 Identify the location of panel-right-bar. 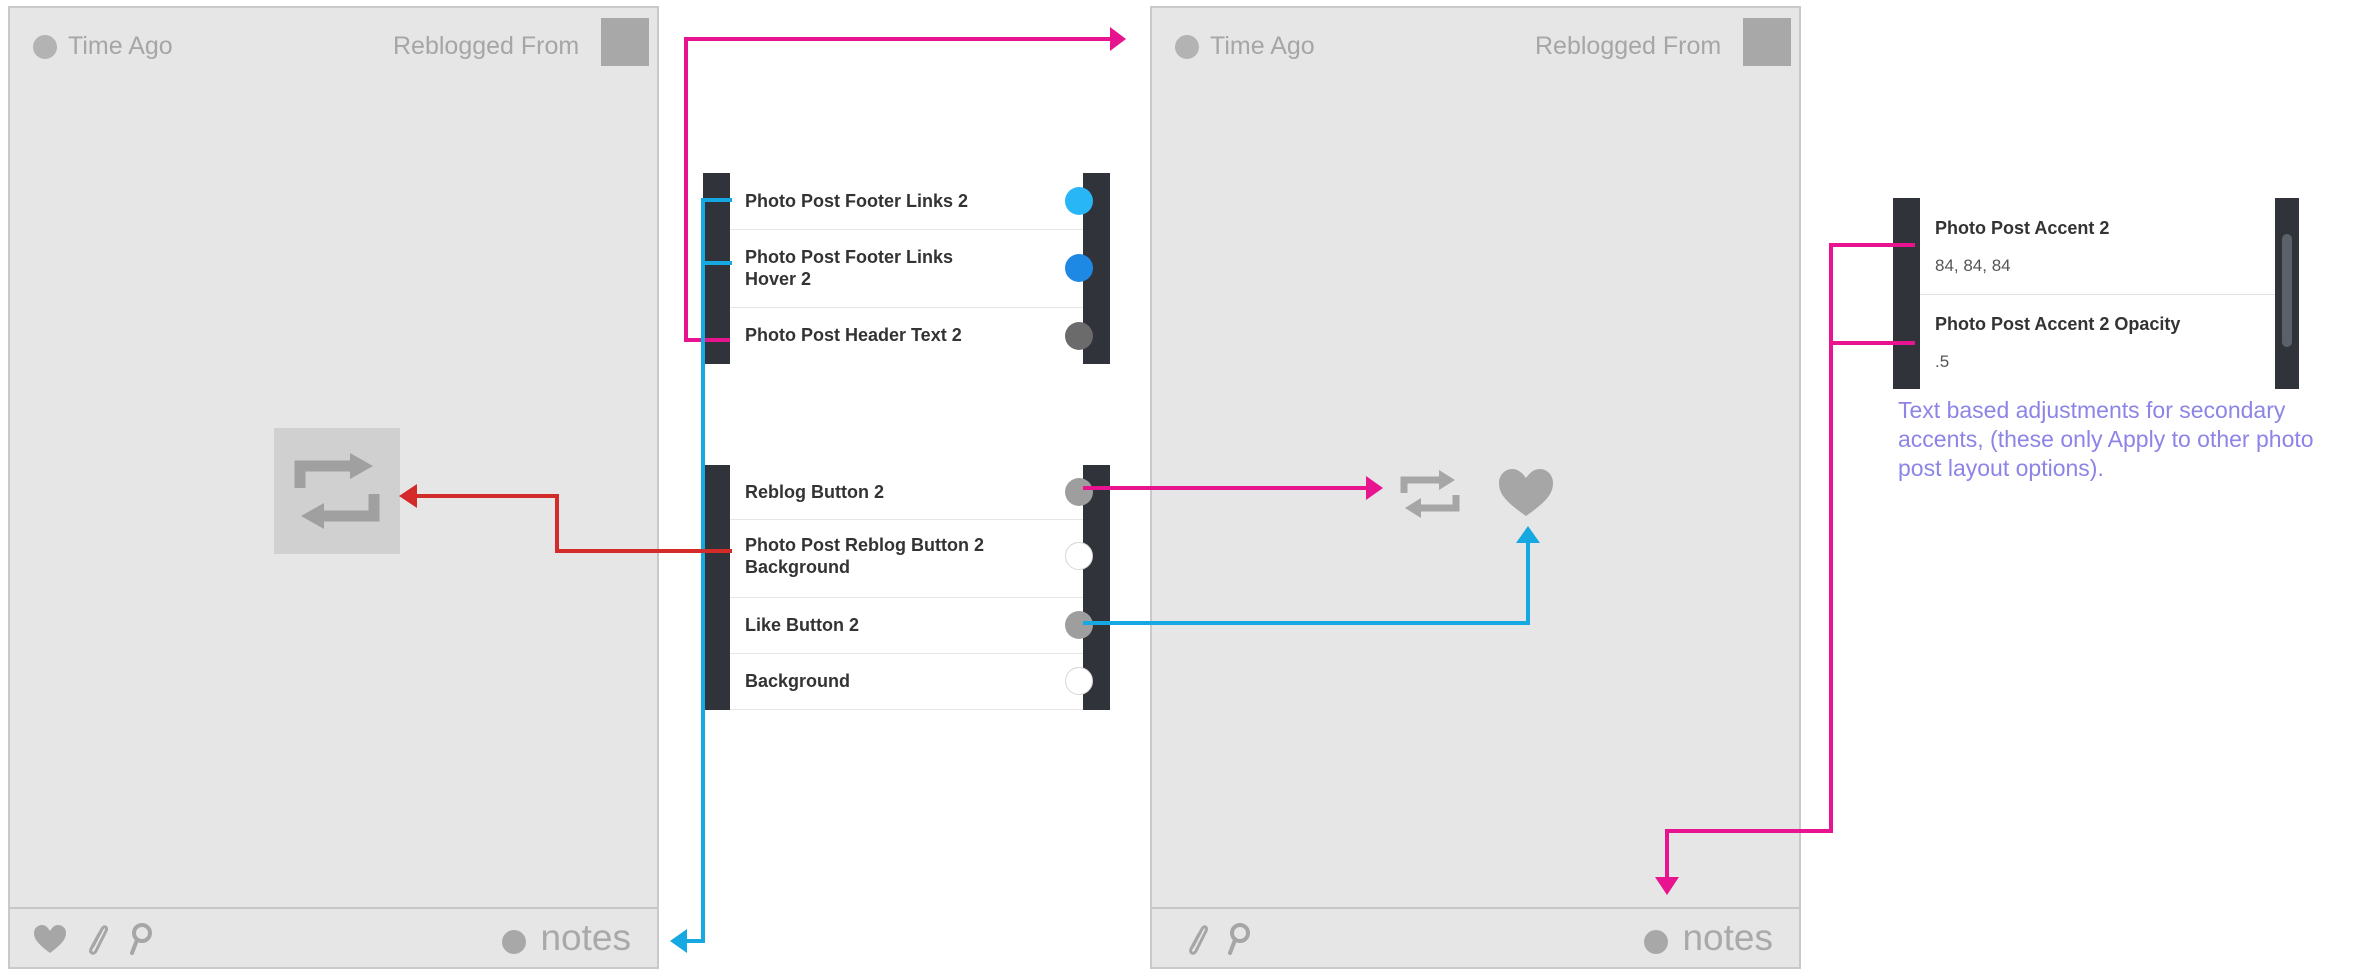
(2287, 293).